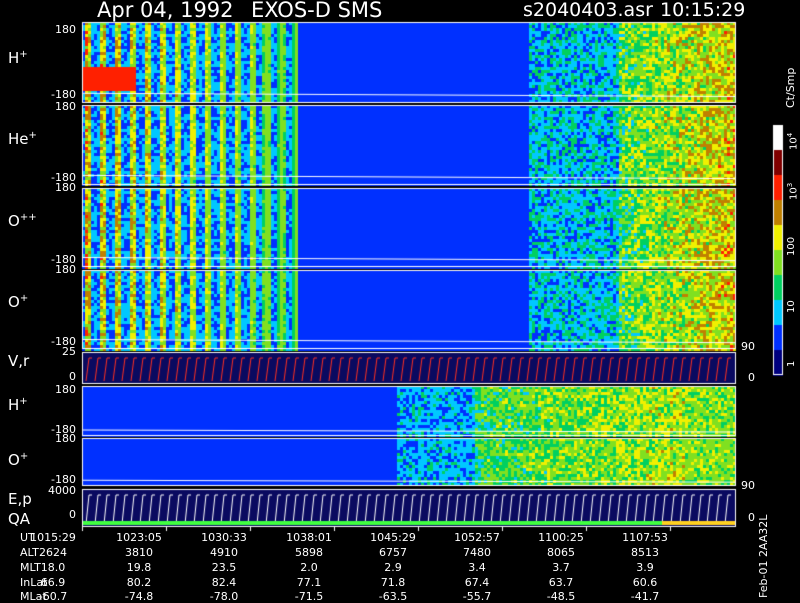  Describe the element at coordinates (561, 596) in the screenshot. I see `info-cell: -48.5` at that location.